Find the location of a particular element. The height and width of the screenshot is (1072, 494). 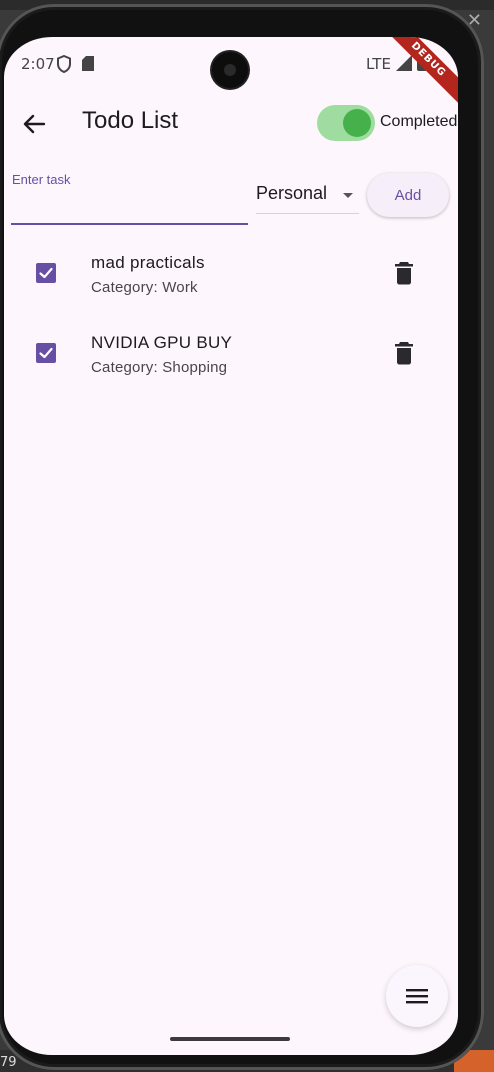

sd-card-icon is located at coordinates (88, 63).